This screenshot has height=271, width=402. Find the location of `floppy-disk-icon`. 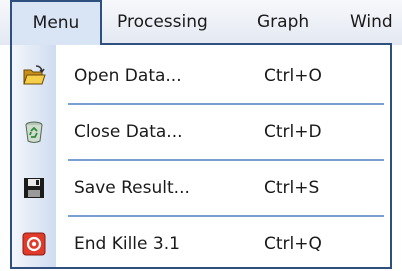

floppy-disk-icon is located at coordinates (34, 188).